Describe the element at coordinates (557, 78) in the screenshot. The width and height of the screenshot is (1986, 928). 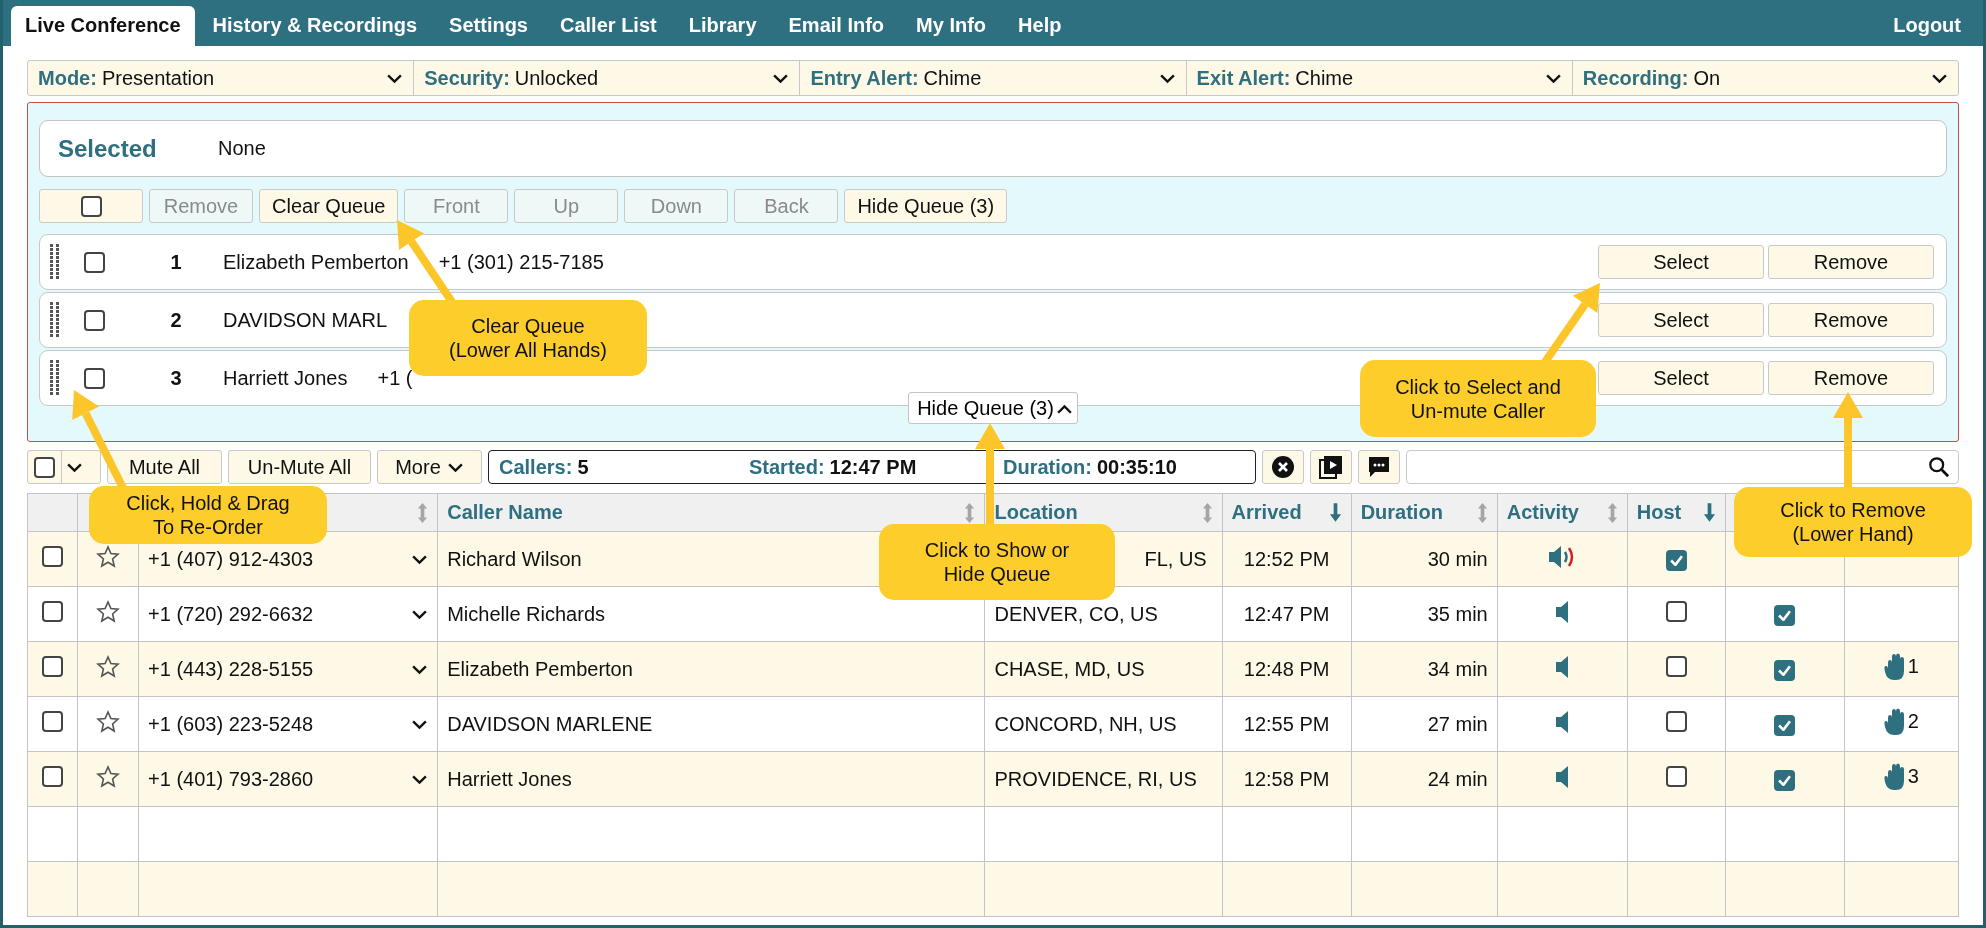
I see `setting-value: Unlocked` at that location.